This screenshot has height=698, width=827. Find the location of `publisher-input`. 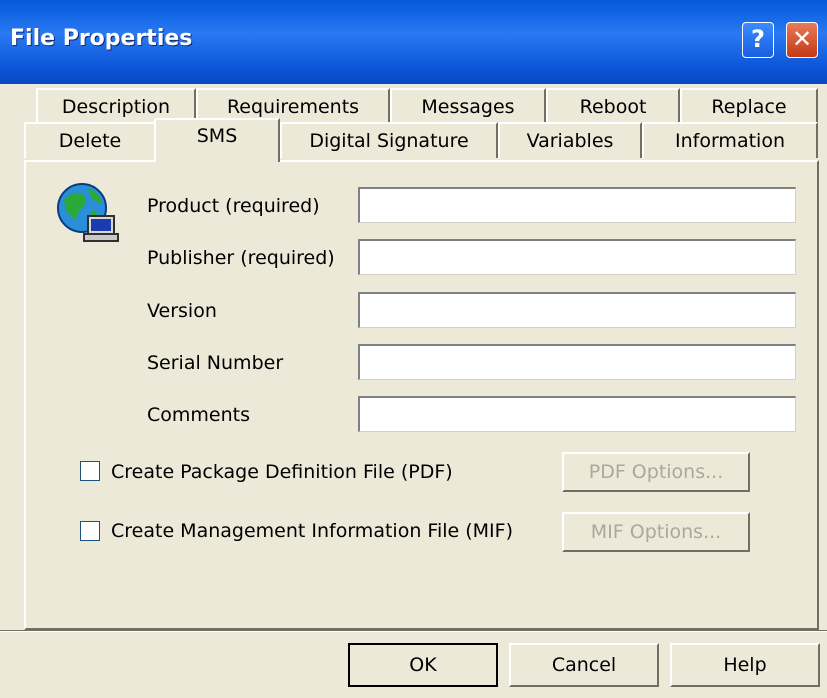

publisher-input is located at coordinates (577, 257).